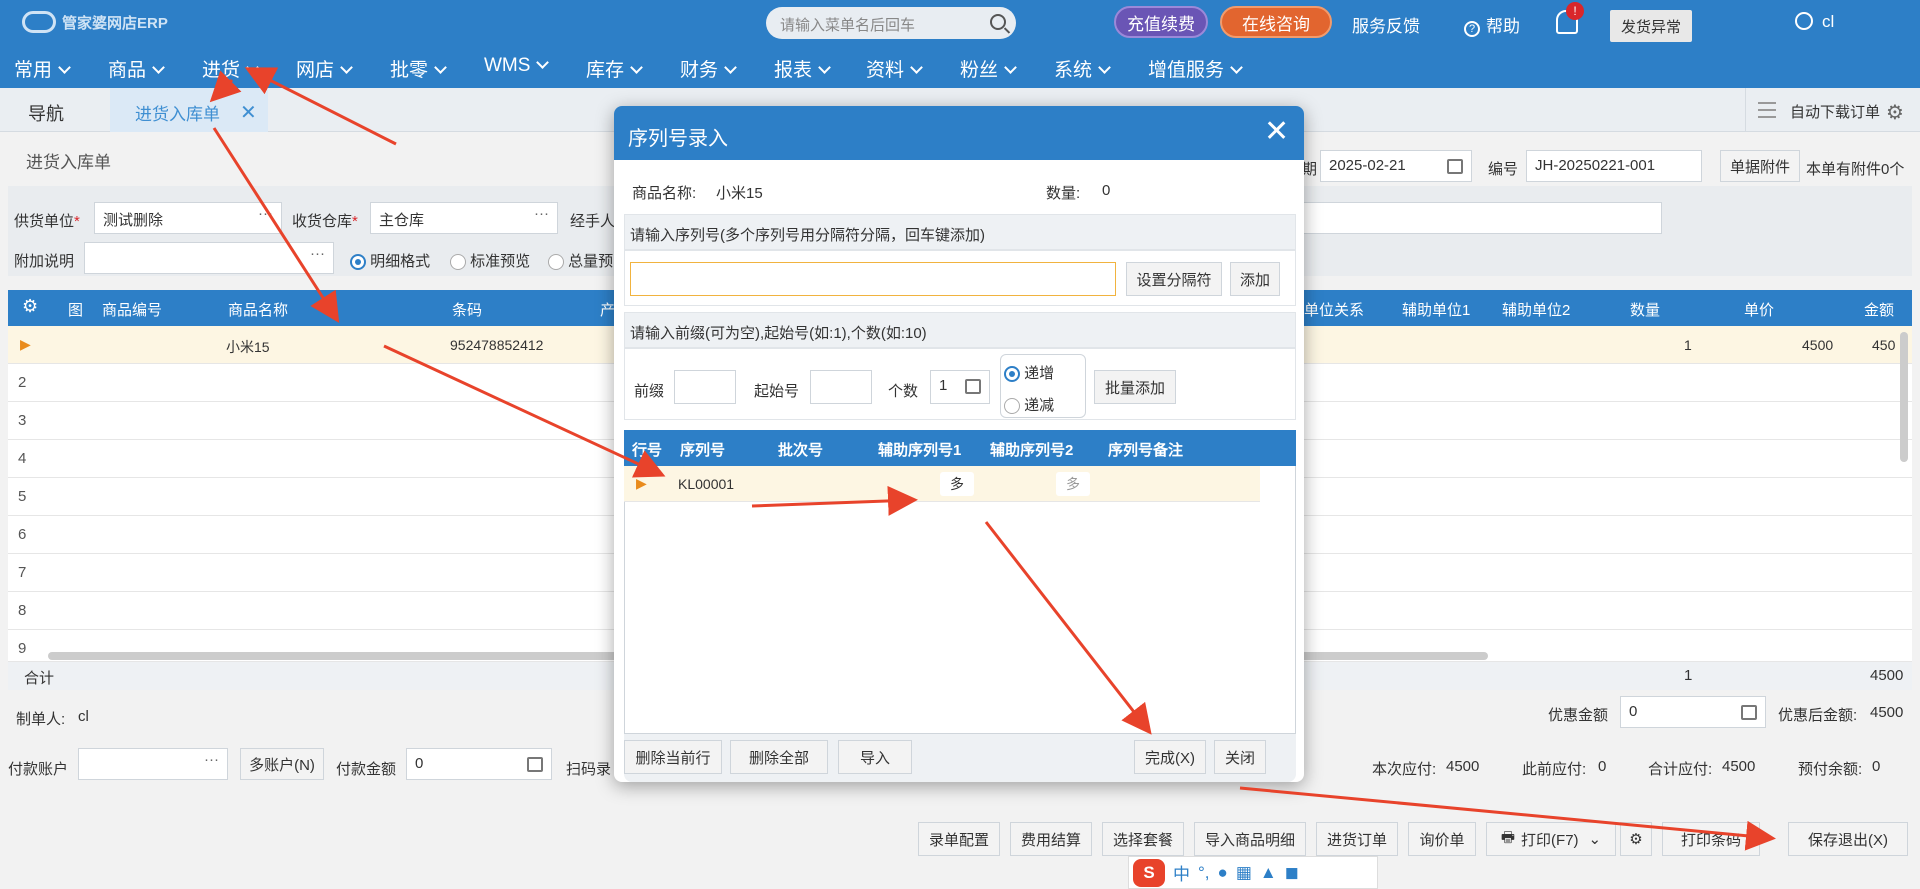 This screenshot has height=889, width=1920. I want to click on keyboard-icon: ▦, so click(1244, 873).